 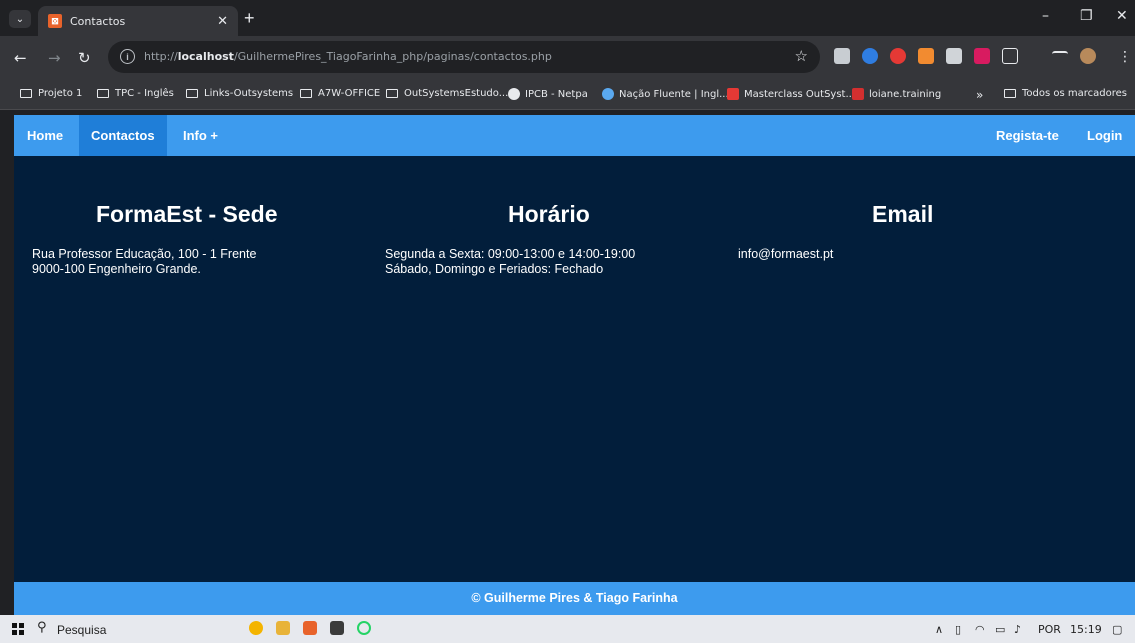 I want to click on sede-title: FormaEst - Sede, so click(x=187, y=214).